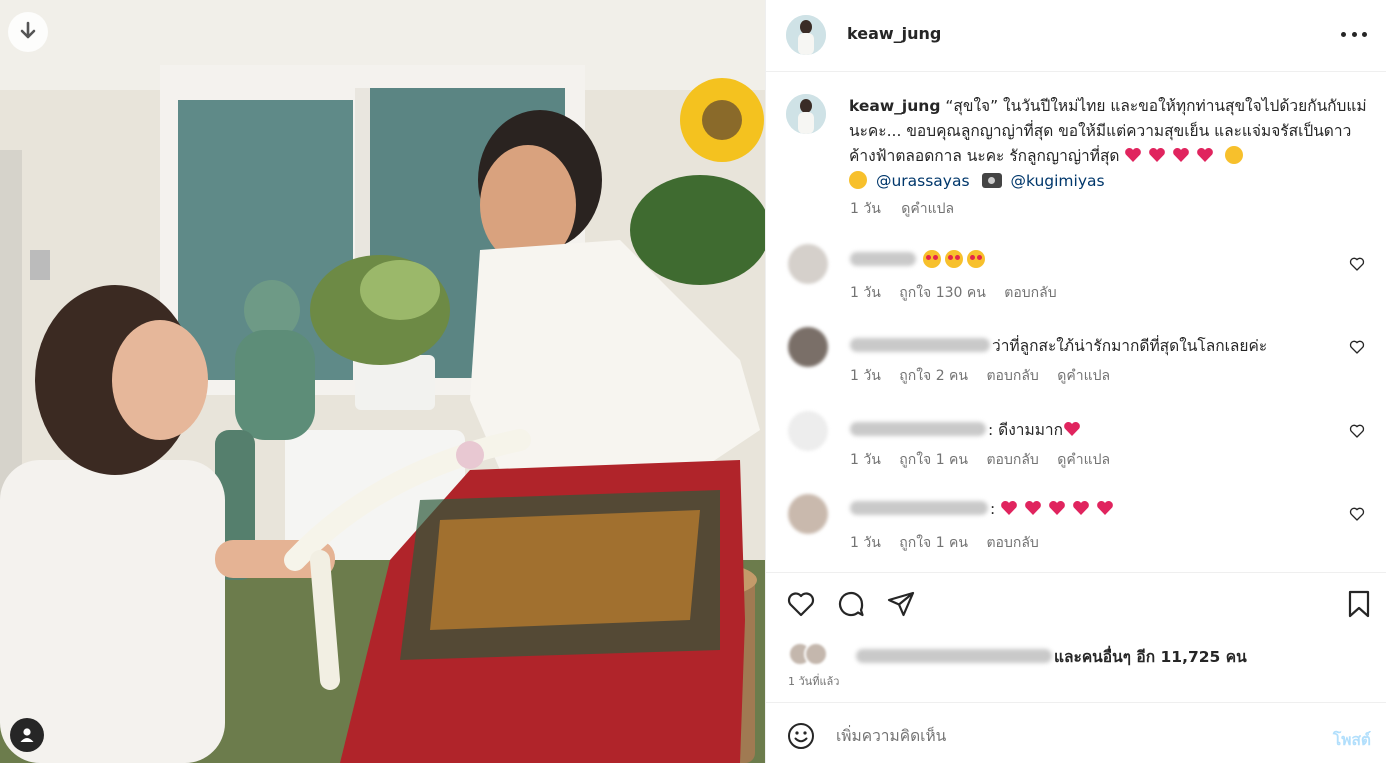  Describe the element at coordinates (1343, 34) in the screenshot. I see `more-icon` at that location.